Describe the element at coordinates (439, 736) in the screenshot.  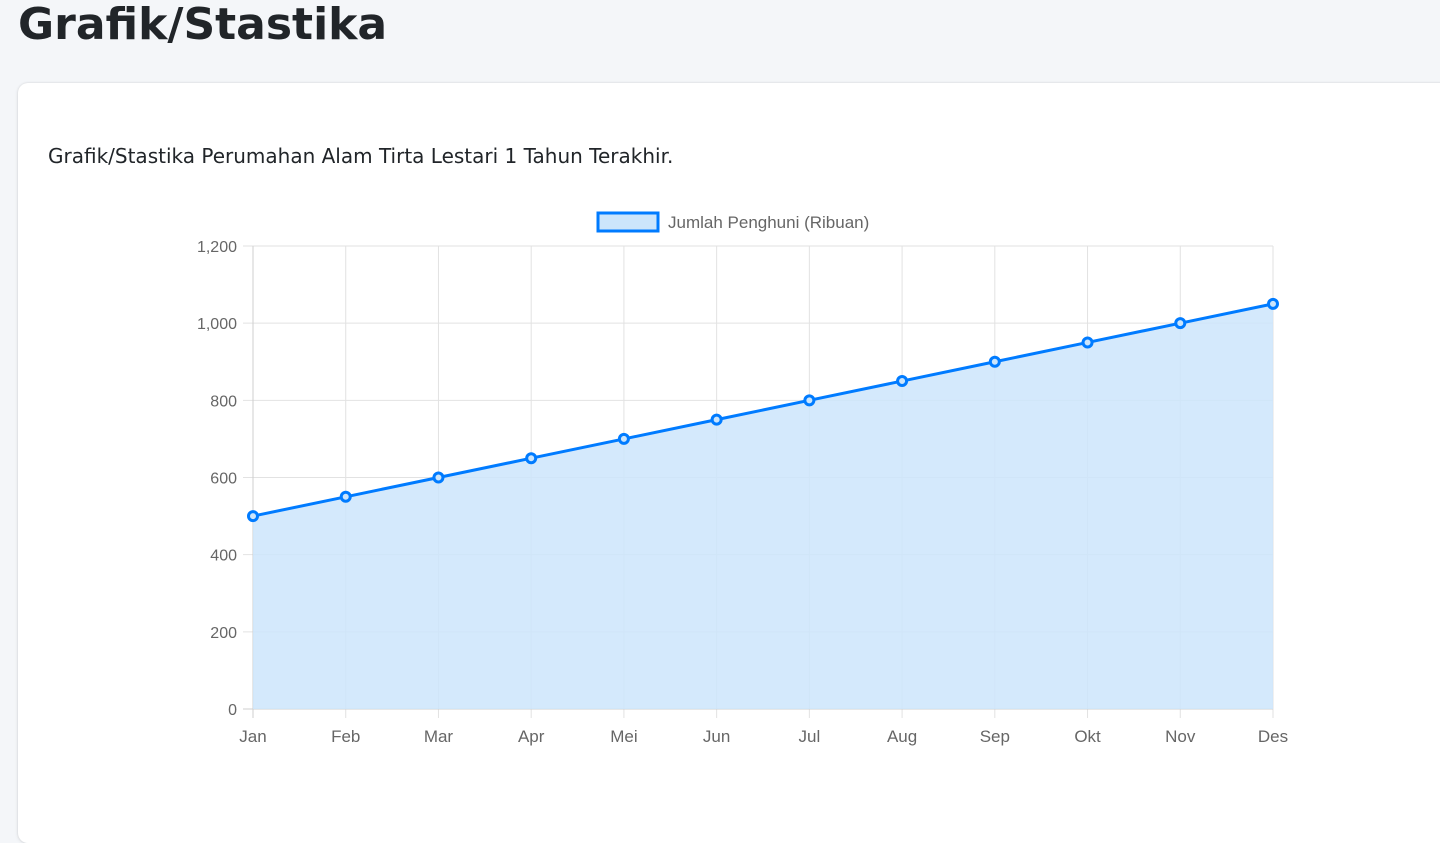
I see `x-tick-label: Mar` at that location.